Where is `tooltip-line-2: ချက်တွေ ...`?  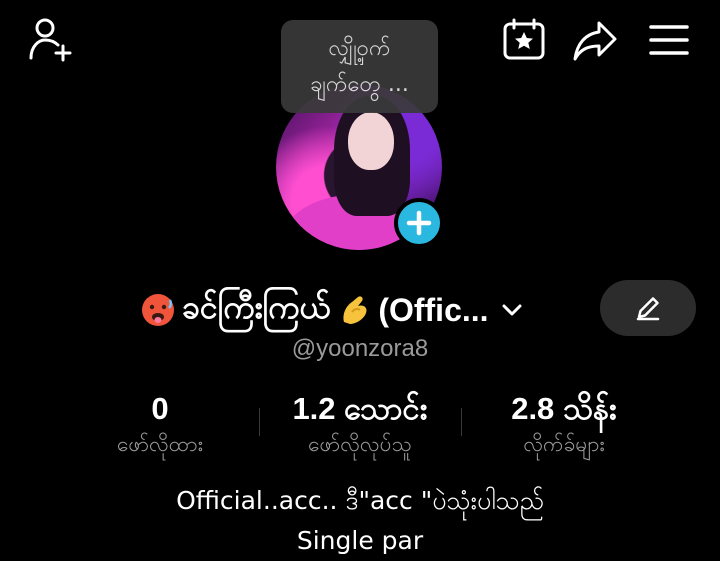 tooltip-line-2: ချက်တွေ ... is located at coordinates (359, 84).